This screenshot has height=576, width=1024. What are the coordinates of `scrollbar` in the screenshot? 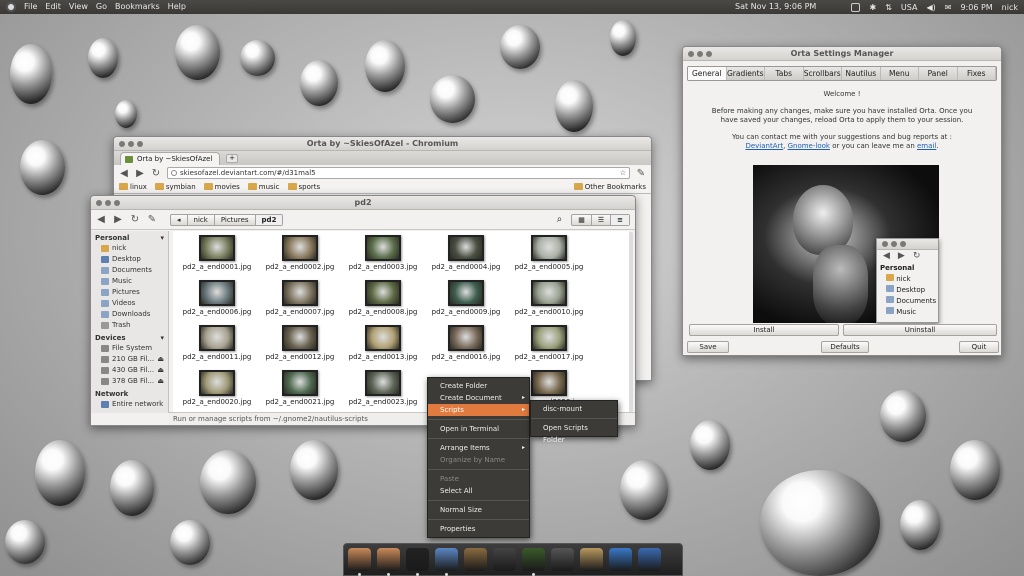 It's located at (631, 322).